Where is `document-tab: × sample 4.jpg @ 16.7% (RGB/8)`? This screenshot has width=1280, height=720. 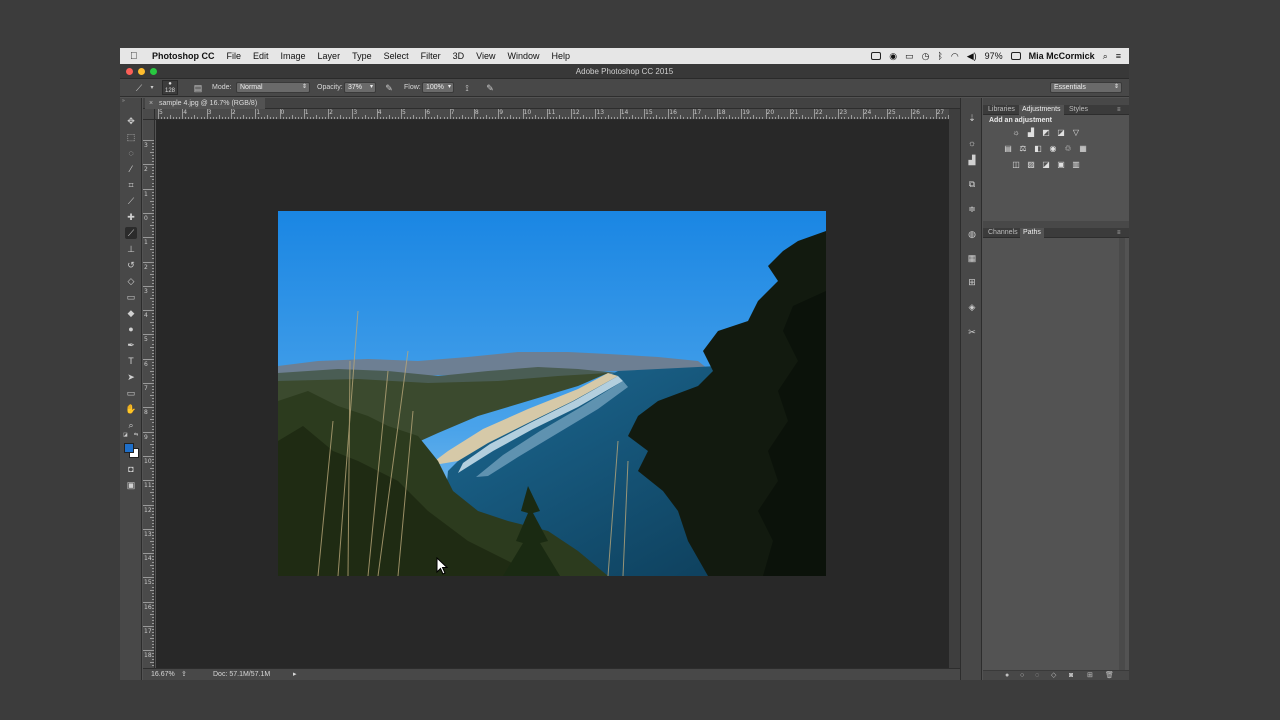
document-tab: × sample 4.jpg @ 16.7% (RGB/8) is located at coordinates (205, 103).